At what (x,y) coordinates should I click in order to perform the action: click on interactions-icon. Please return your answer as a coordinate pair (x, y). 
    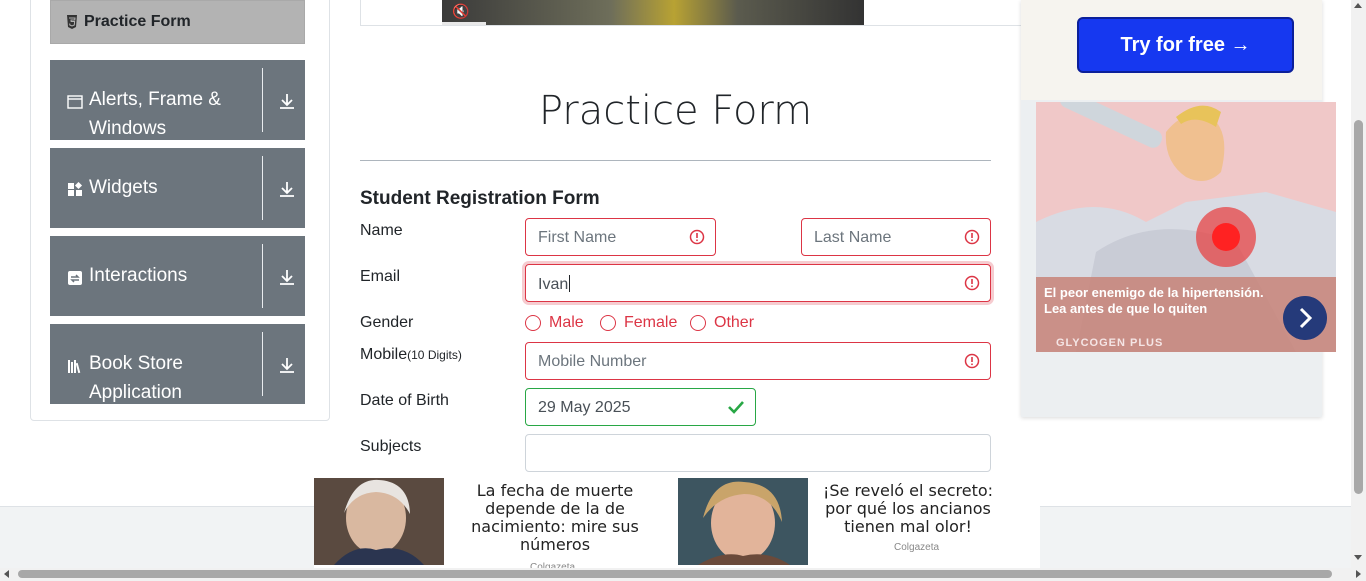
    Looking at the image, I should click on (75, 278).